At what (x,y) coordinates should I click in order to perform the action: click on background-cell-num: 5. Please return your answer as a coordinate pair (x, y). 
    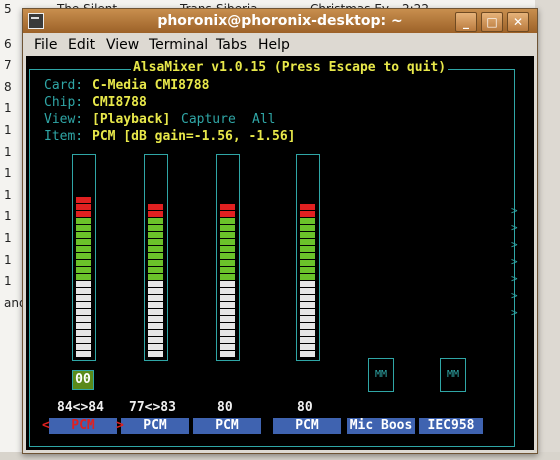
    Looking at the image, I should click on (8, 9).